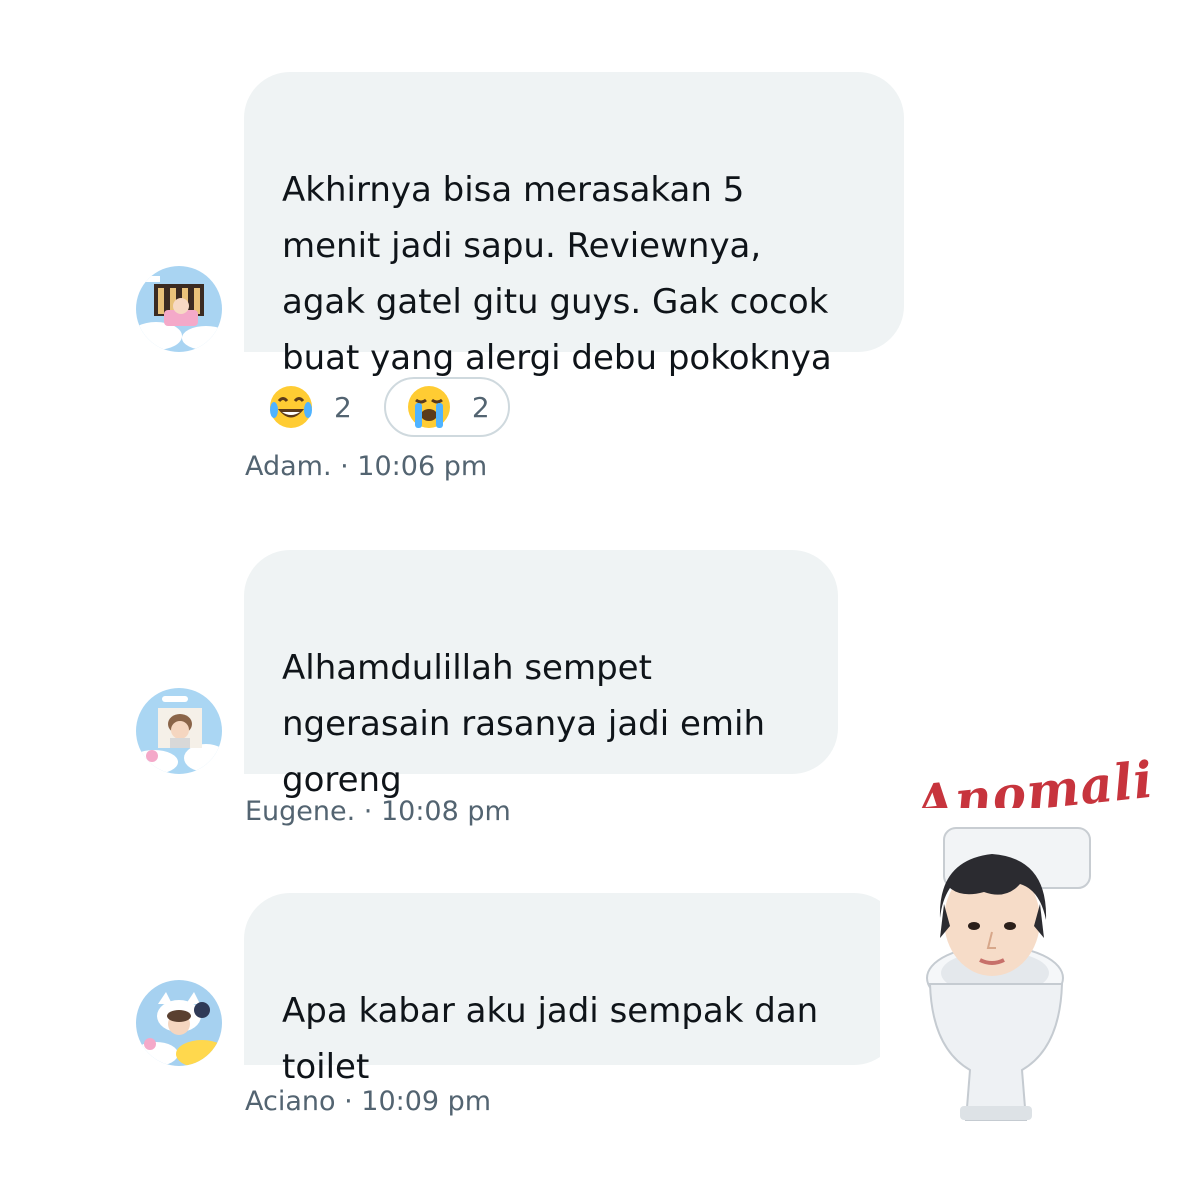 Image resolution: width=1200 pixels, height=1200 pixels. What do you see at coordinates (550, 1039) in the screenshot?
I see `message-text: Apa kabar aku jadi sempak dan toilet` at bounding box center [550, 1039].